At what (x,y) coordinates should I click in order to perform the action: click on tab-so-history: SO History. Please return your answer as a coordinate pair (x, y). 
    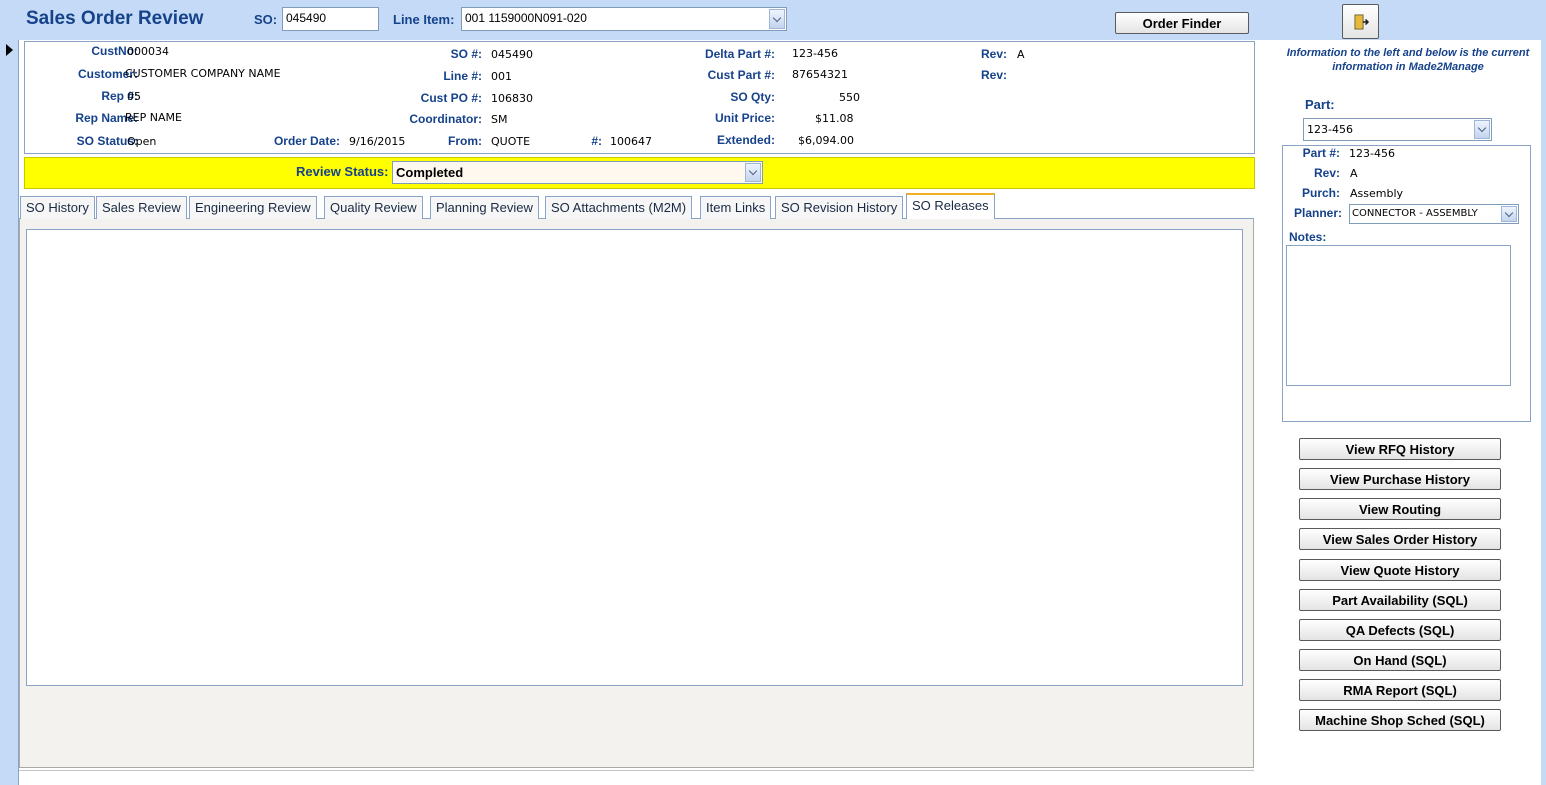
    Looking at the image, I should click on (57, 207).